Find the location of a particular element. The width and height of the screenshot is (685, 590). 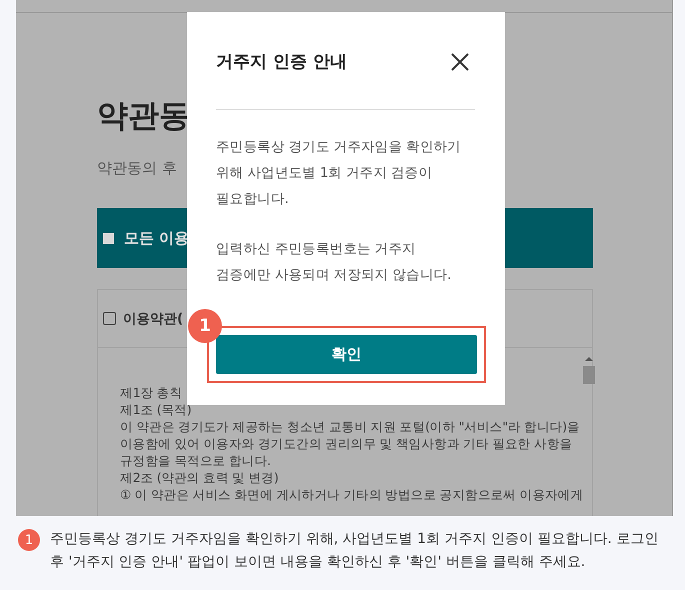

dialog-text-line: 필요합니다. is located at coordinates (252, 199).